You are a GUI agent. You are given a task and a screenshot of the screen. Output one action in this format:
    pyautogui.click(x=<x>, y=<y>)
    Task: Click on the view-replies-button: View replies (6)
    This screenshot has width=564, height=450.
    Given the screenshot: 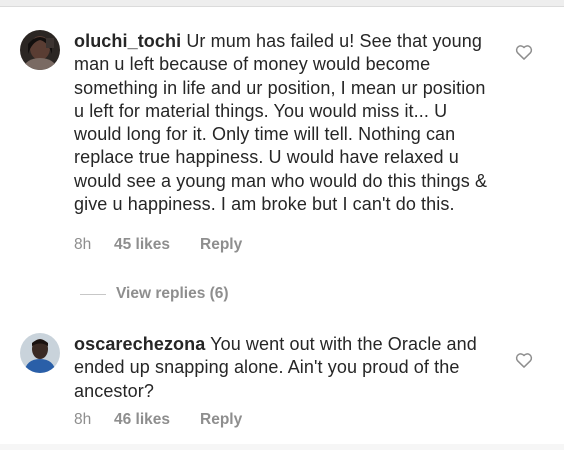 What is the action you would take?
    pyautogui.click(x=154, y=294)
    